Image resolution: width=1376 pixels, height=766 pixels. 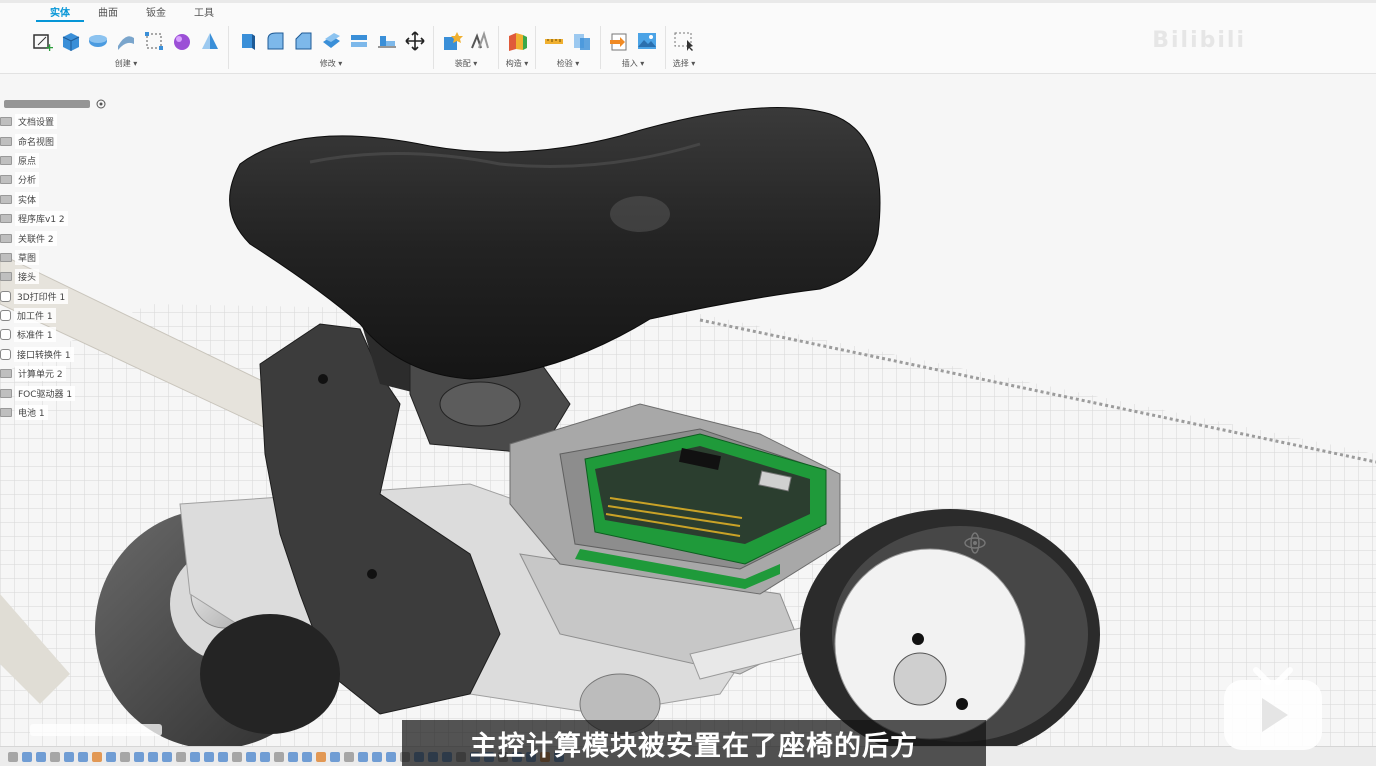 I want to click on tab-sheet-metal: 钣金, so click(x=156, y=14).